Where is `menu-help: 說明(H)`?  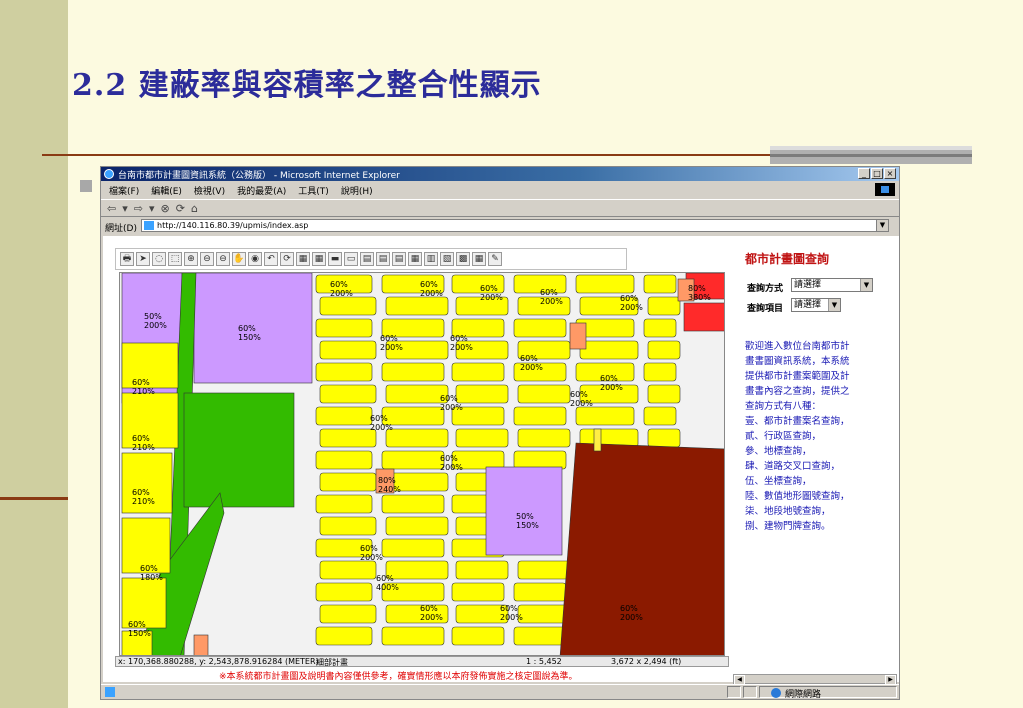
menu-help: 說明(H) is located at coordinates (357, 190).